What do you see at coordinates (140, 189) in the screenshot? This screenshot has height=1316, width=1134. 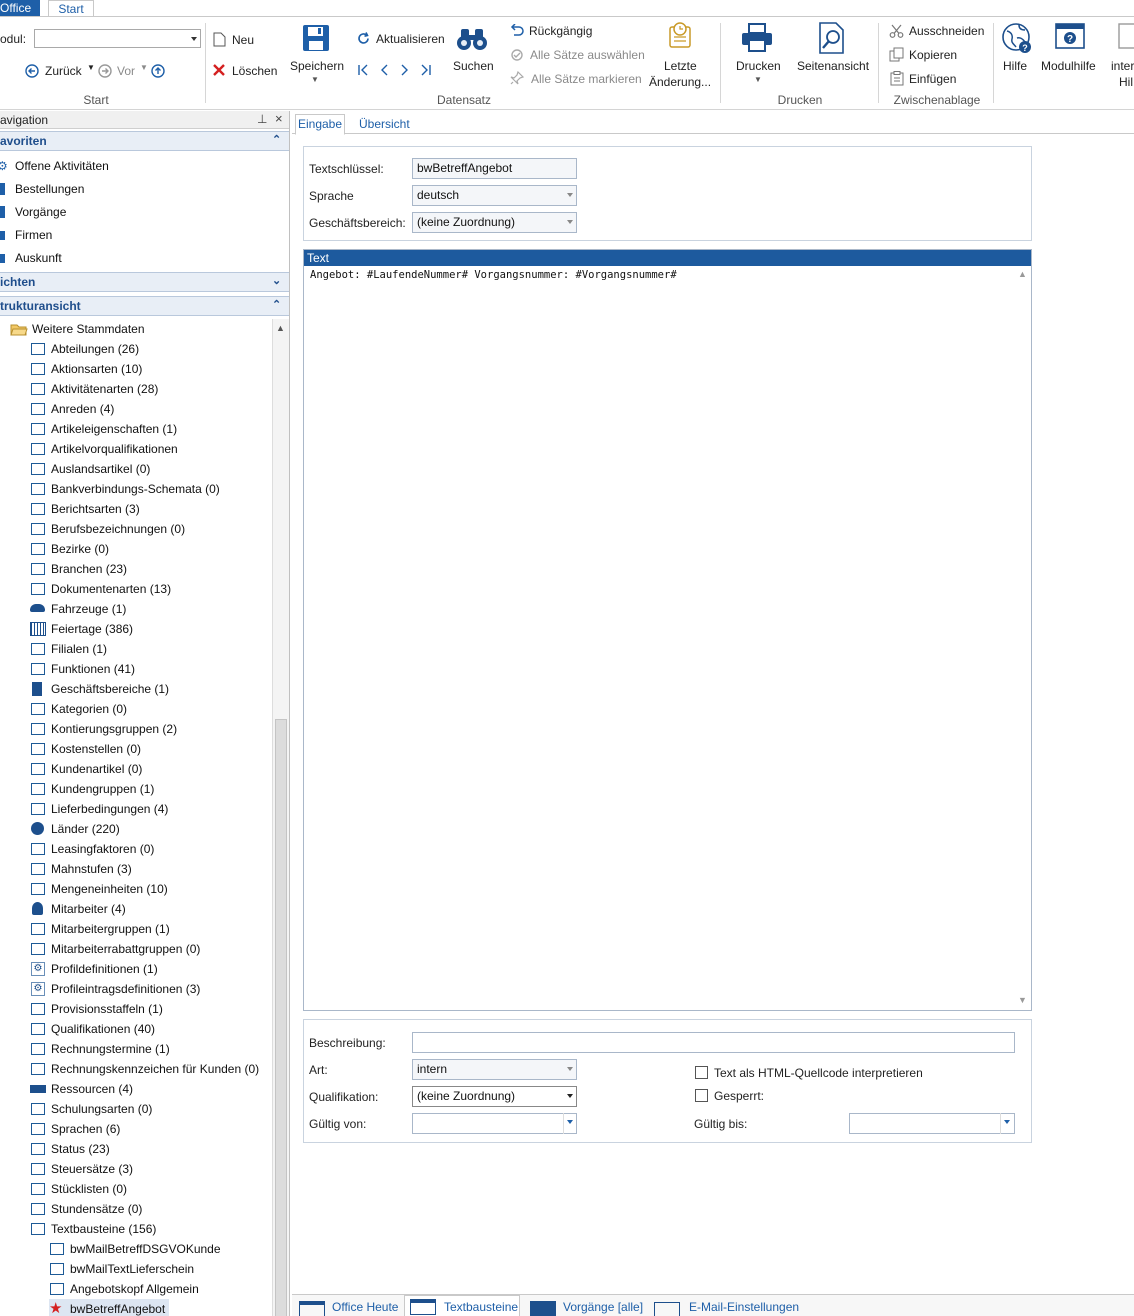 I see `favorite-bestellungen: Bestellungen` at bounding box center [140, 189].